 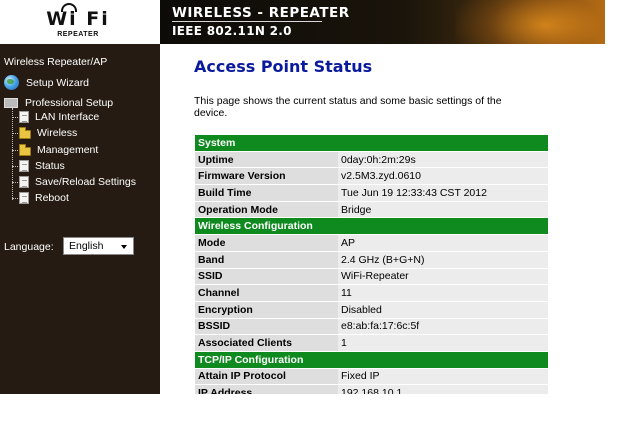 What do you see at coordinates (266, 176) in the screenshot?
I see `row-label: Firmware Version` at bounding box center [266, 176].